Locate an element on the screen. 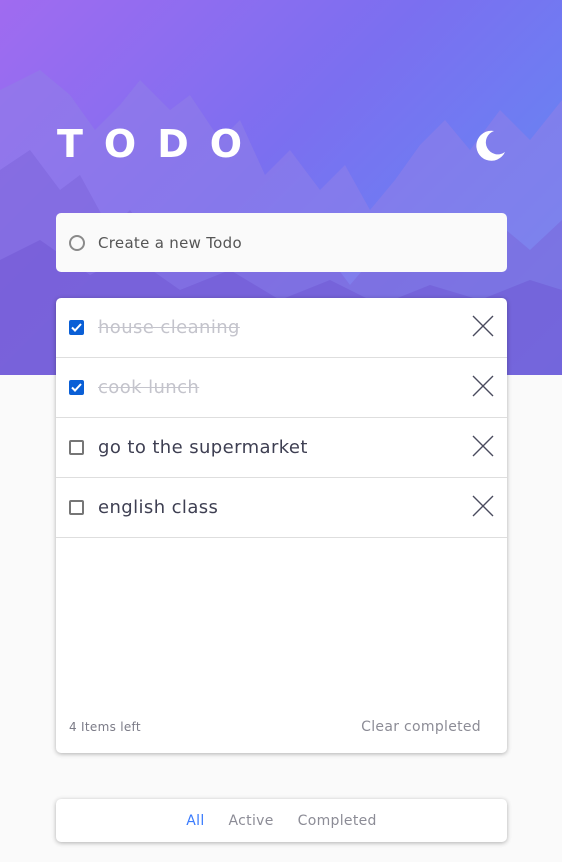  new-todo-field: Create a new Todo is located at coordinates (281, 242).